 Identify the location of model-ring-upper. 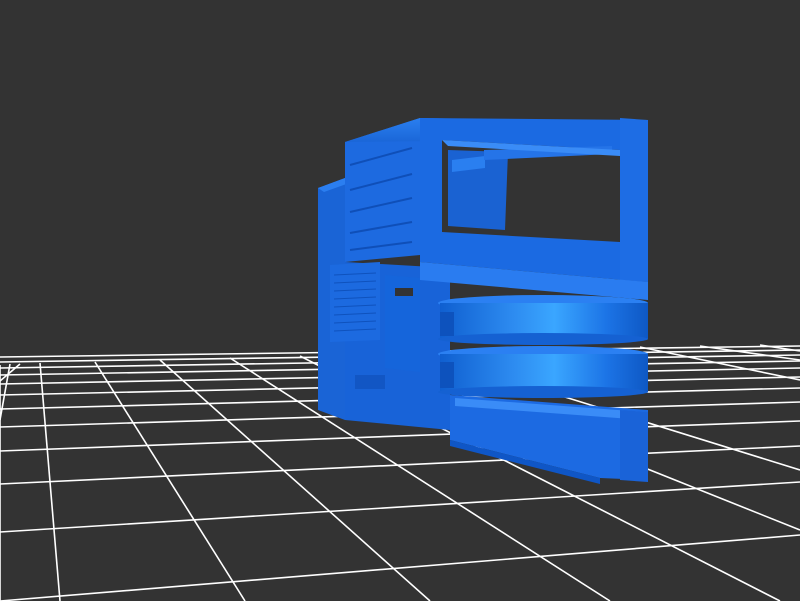
(543, 320).